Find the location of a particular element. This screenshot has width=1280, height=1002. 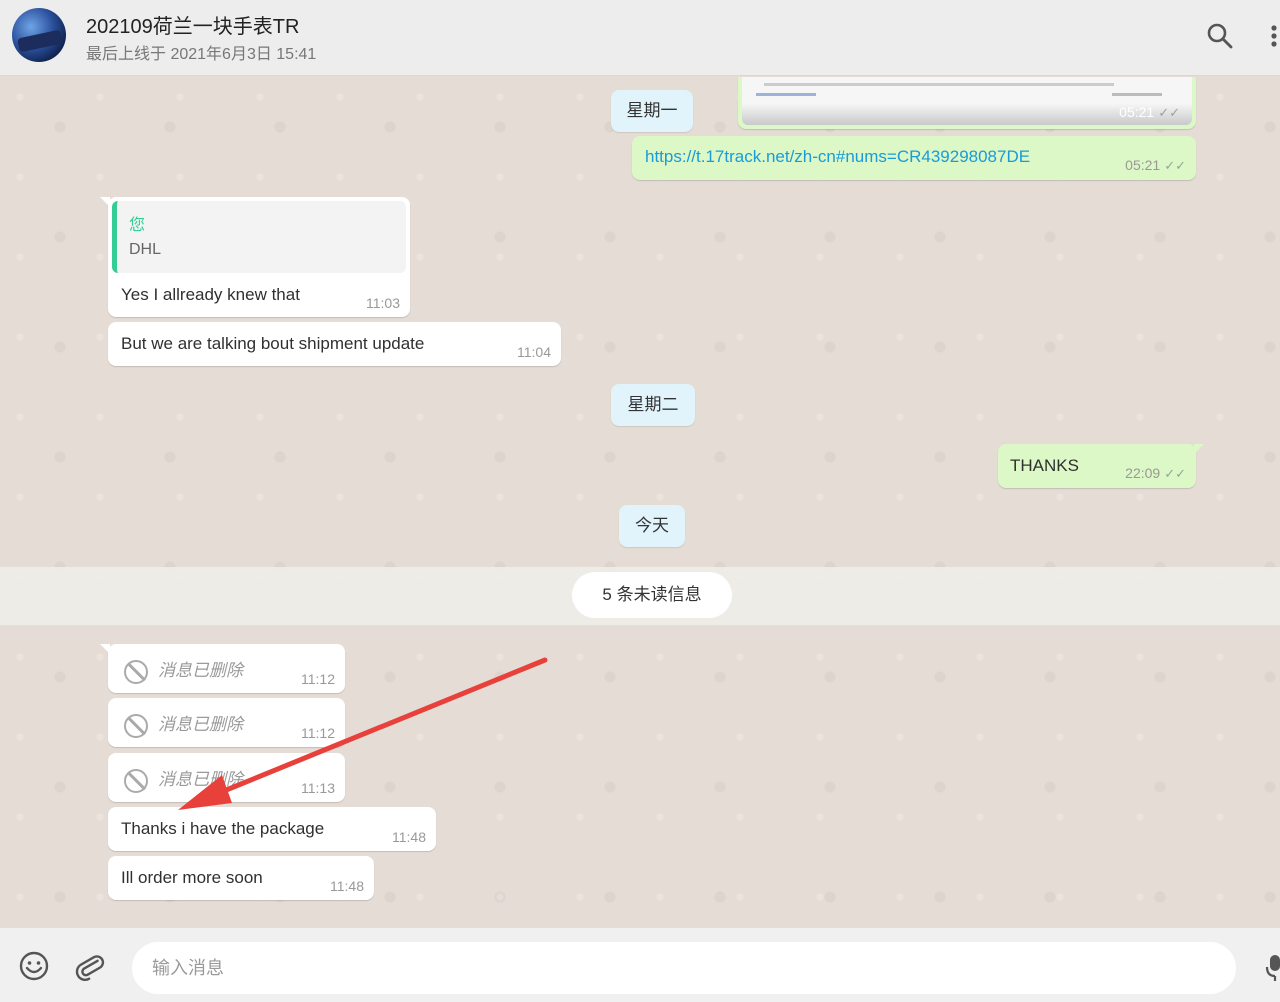

order-message: Ill order more soon 11:48 is located at coordinates (241, 878).